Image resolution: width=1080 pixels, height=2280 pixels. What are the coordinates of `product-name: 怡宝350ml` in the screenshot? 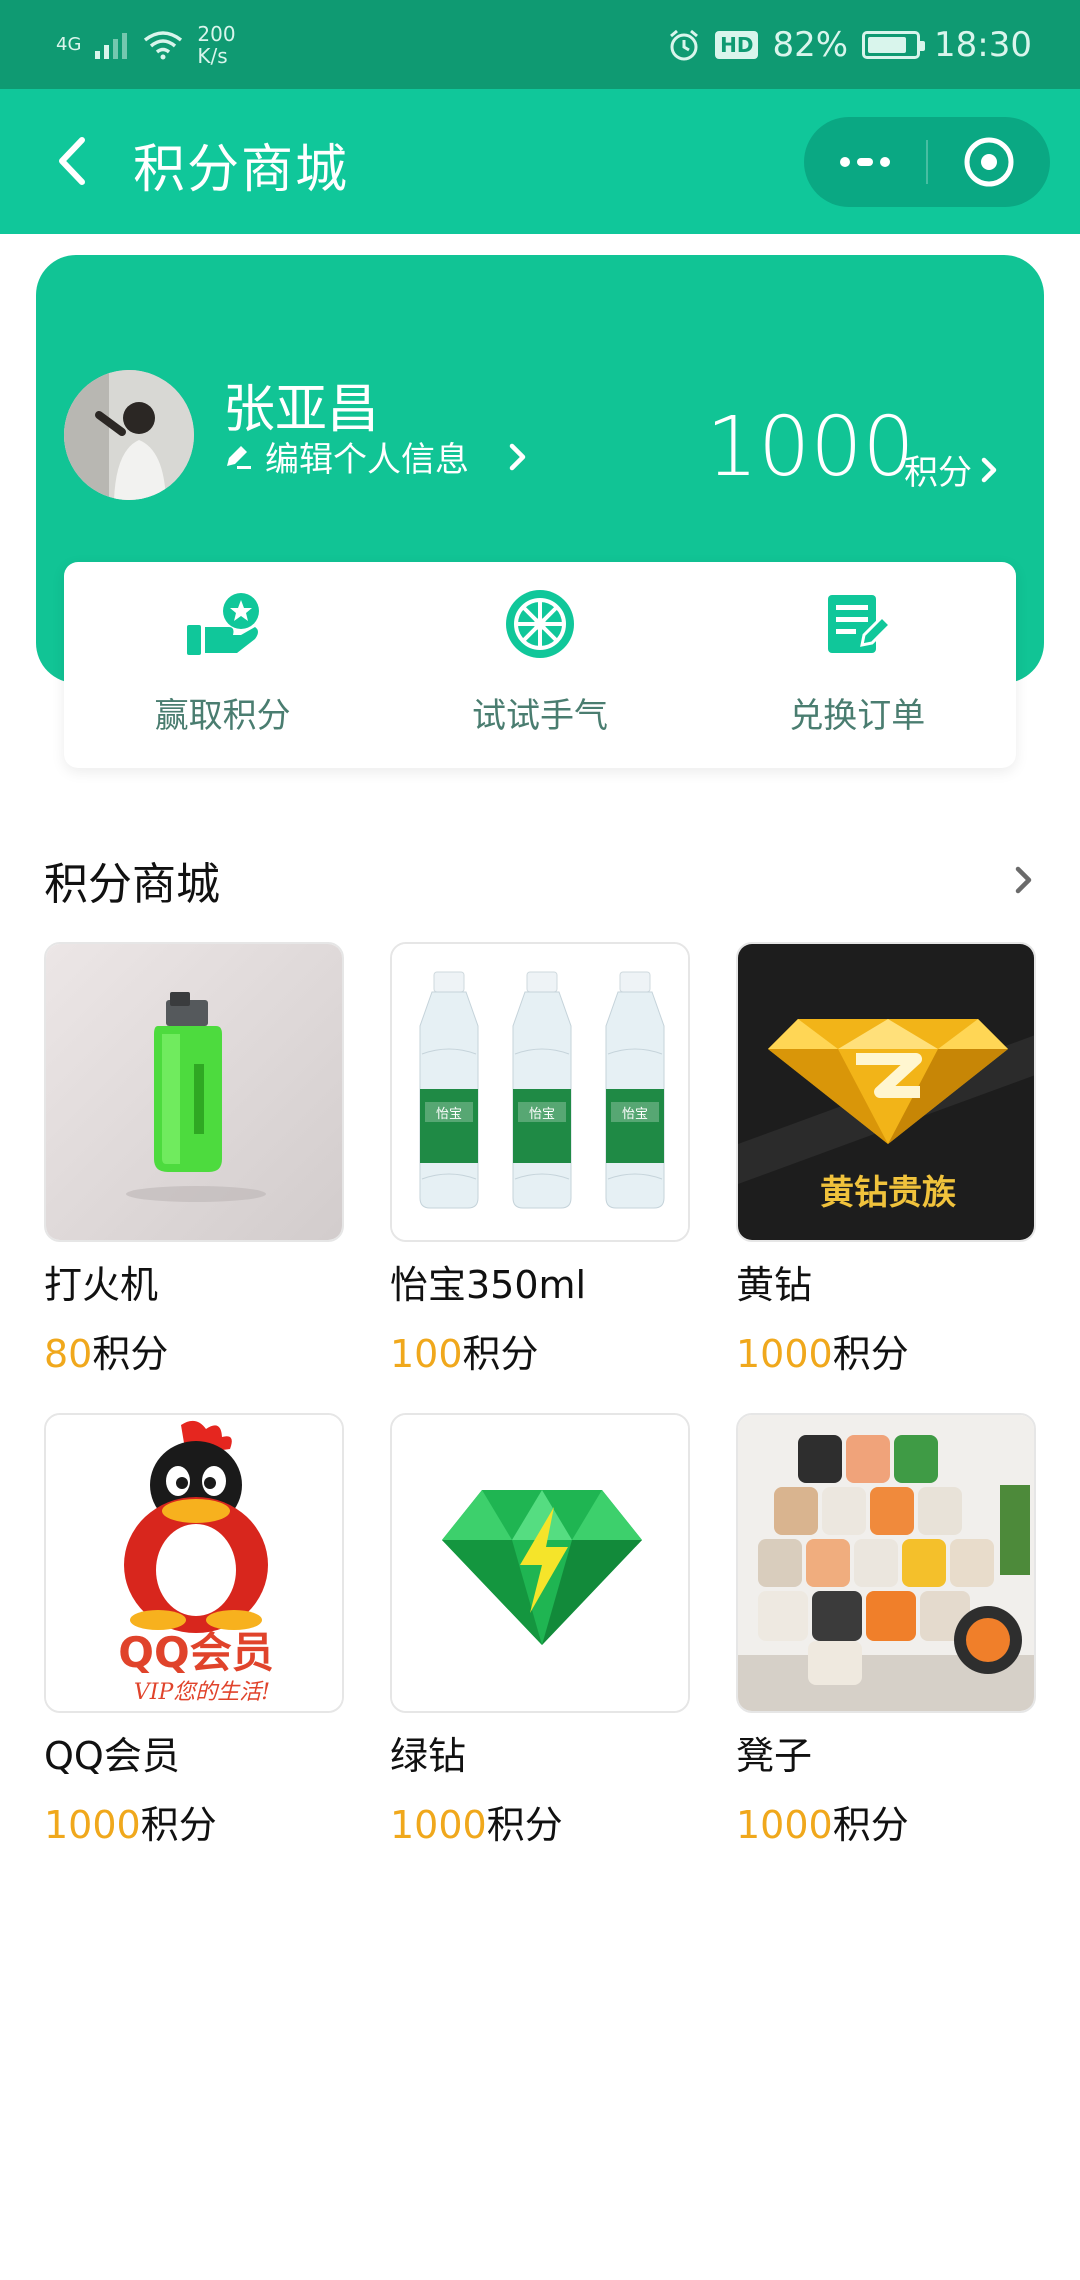 It's located at (488, 1285).